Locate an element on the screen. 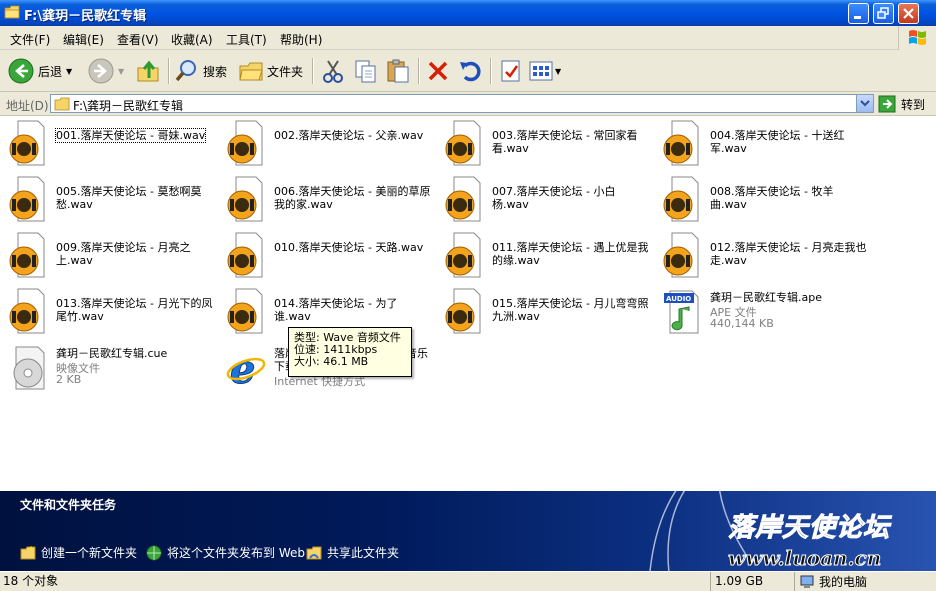 Image resolution: width=936 pixels, height=591 pixels. file-item: 010.落岸天使论坛 - 天路.wav is located at coordinates (326, 255).